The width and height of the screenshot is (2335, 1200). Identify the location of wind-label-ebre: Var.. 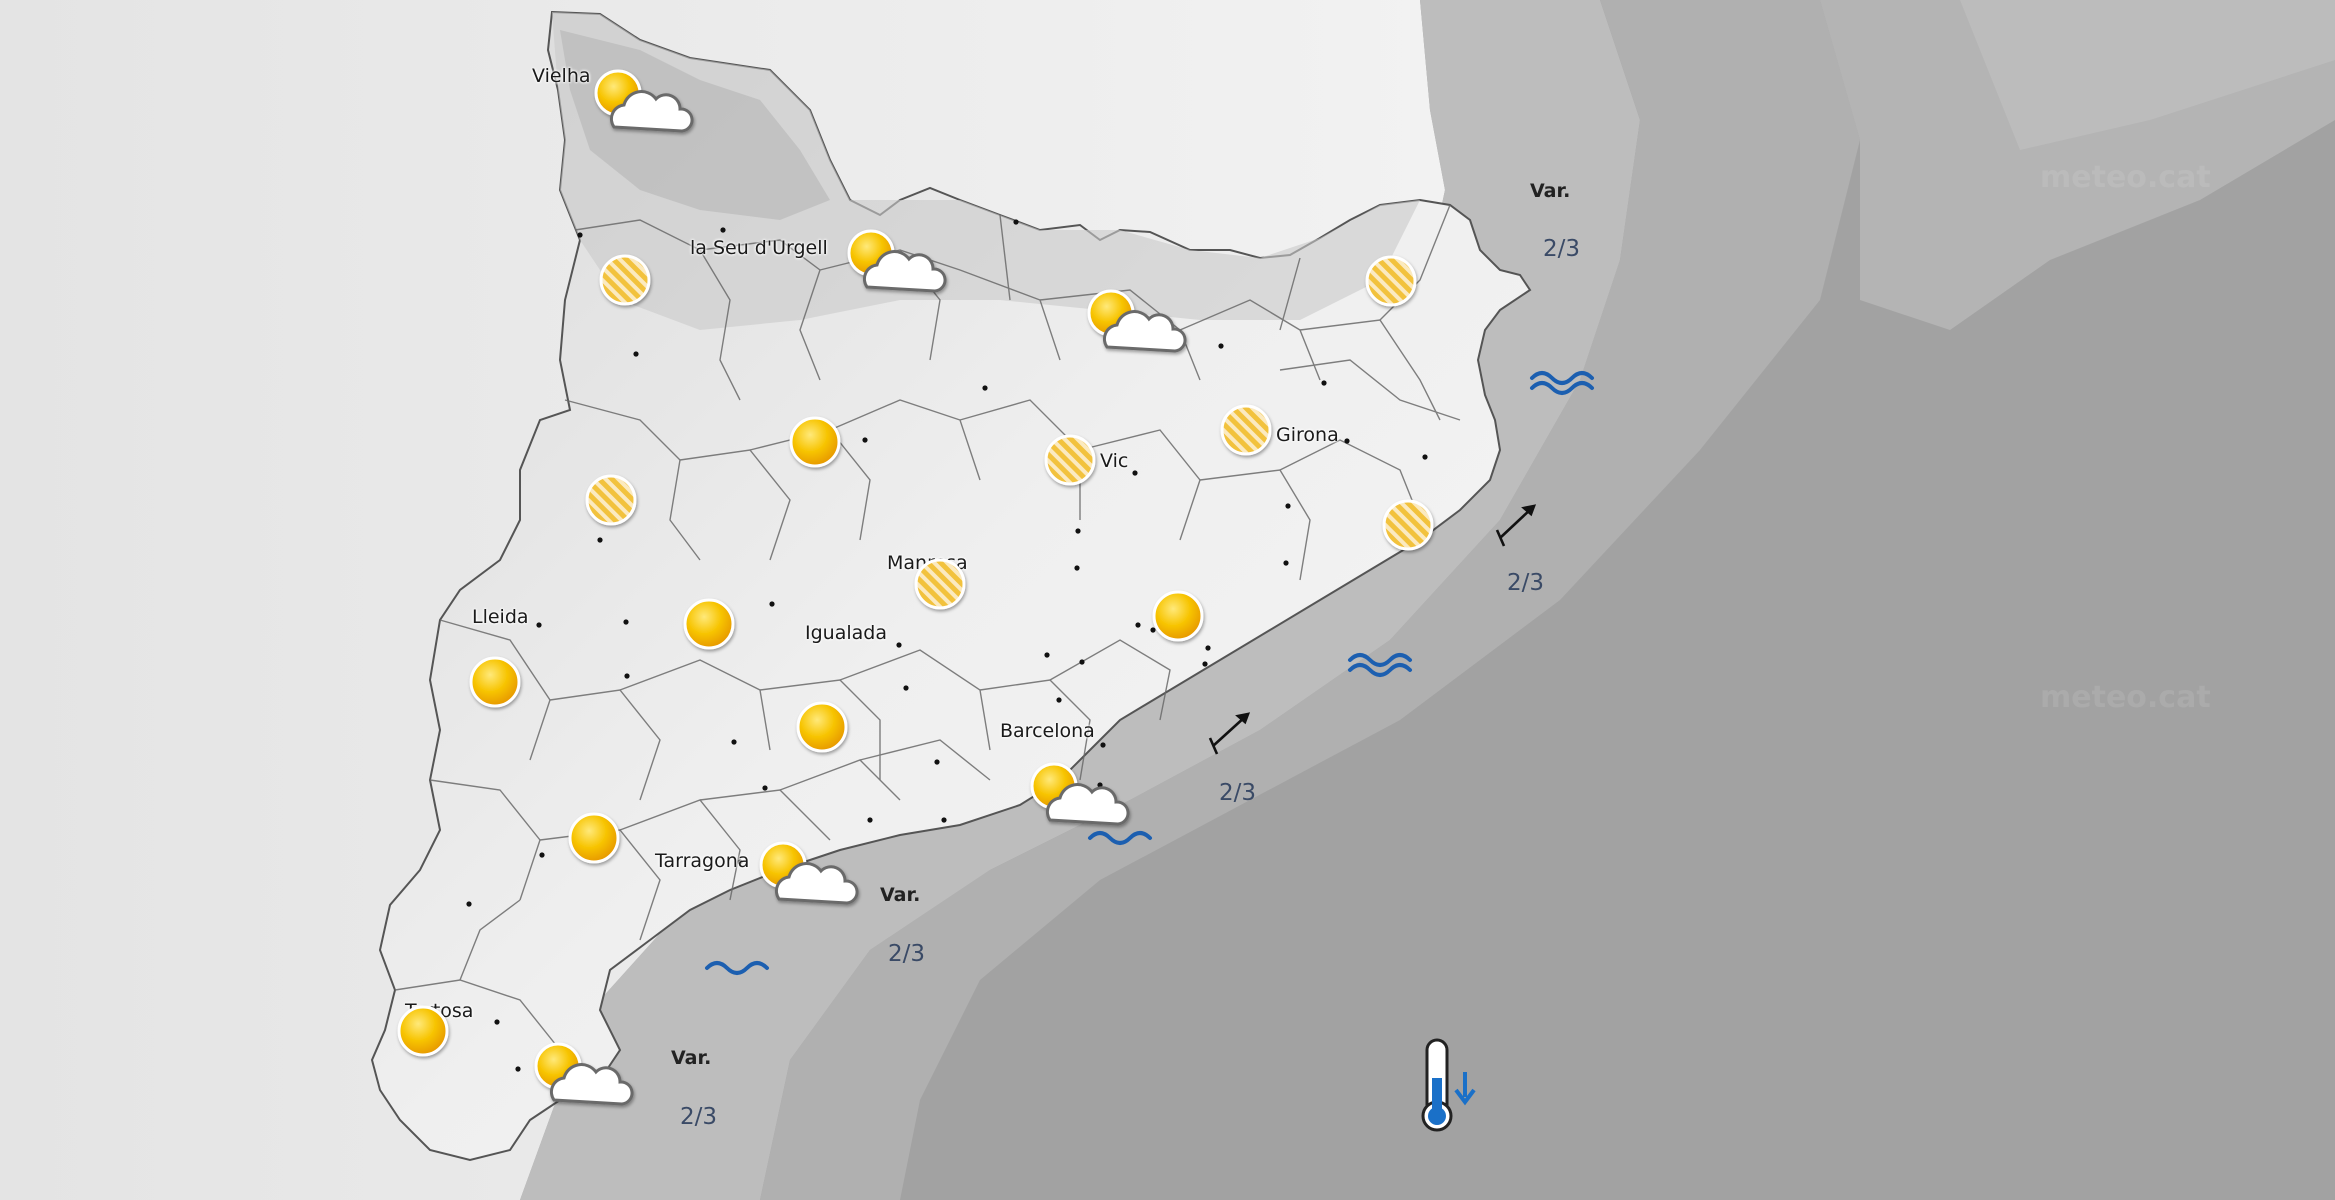
(691, 1058).